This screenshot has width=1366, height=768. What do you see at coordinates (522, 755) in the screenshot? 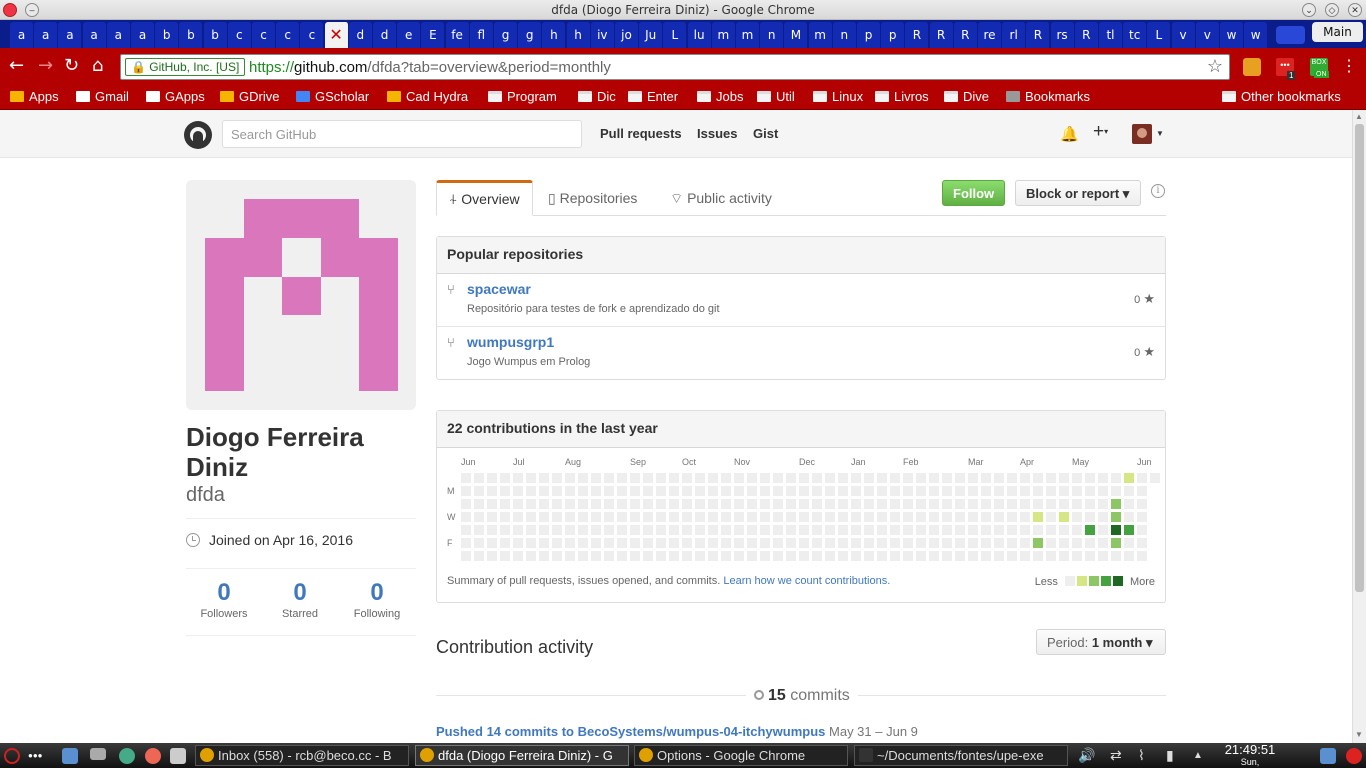
I see `task-github-chrome: dfda (Diogo Ferreira Diniz) - G` at bounding box center [522, 755].